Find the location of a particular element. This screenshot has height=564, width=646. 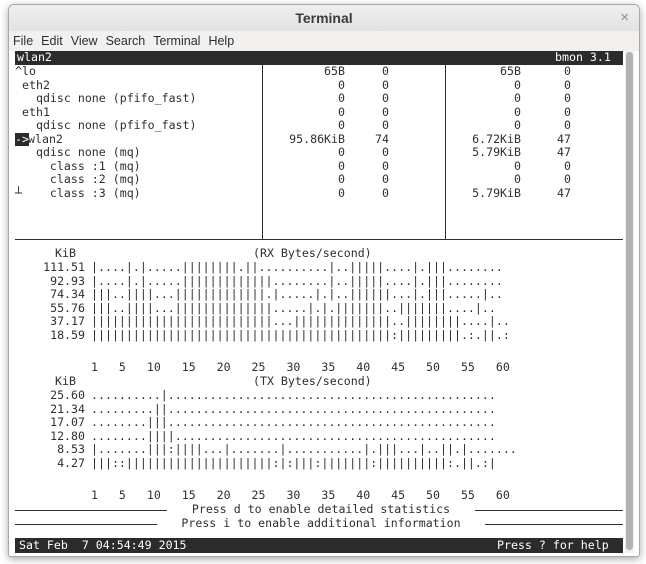

menu-help: Help is located at coordinates (221, 39).